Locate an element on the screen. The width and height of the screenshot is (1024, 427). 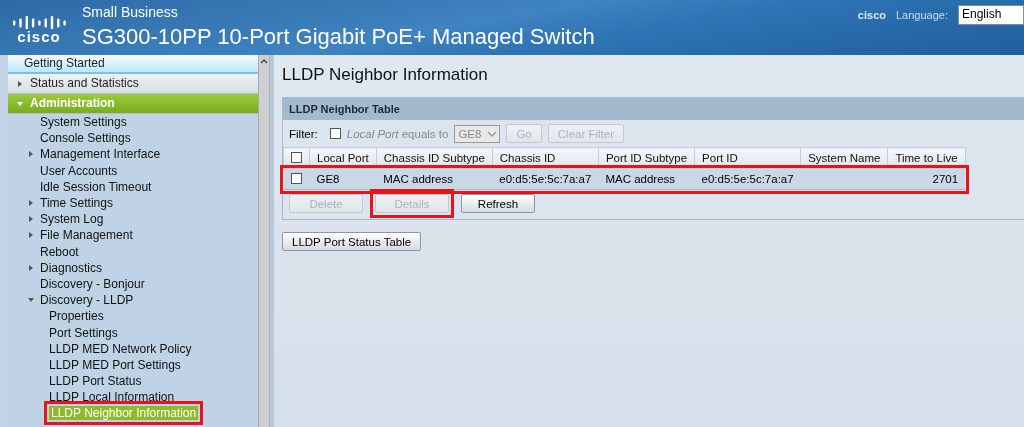
nav-item: LLDP Port Status is located at coordinates (95, 381).